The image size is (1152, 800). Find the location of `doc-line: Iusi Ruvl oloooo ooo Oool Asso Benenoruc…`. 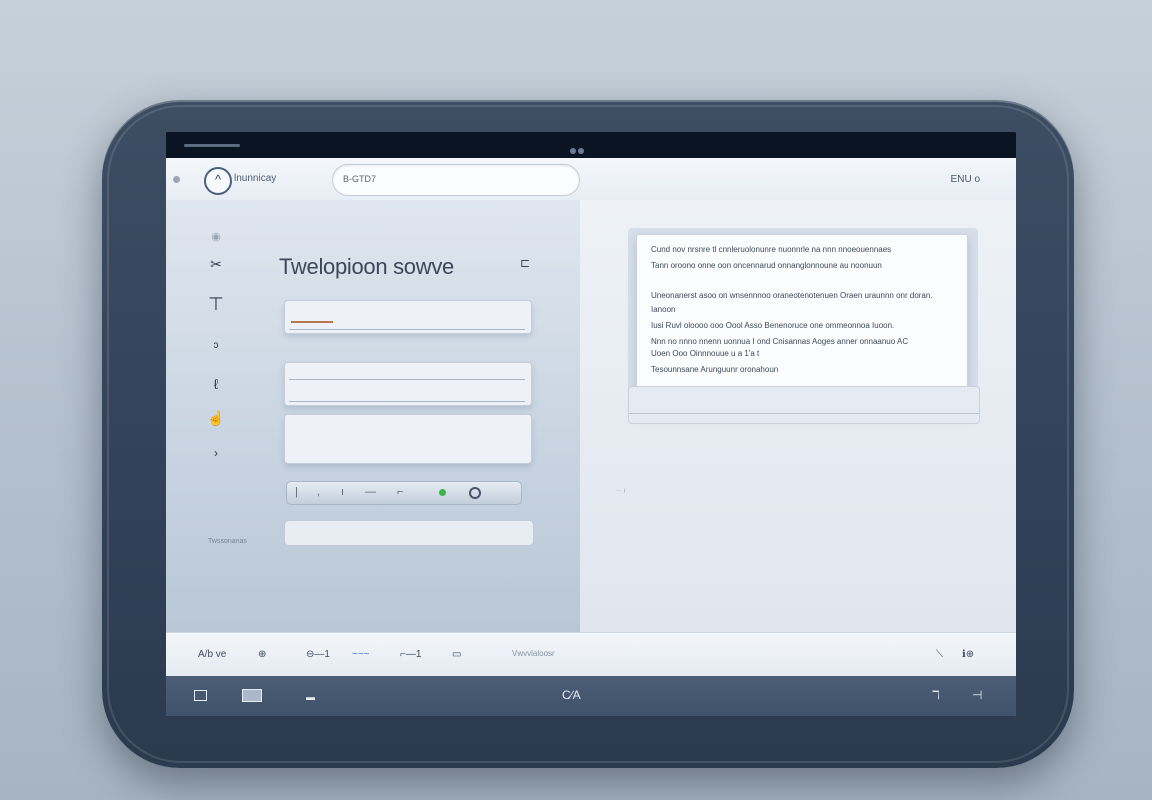

doc-line: Iusi Ruvl oloooo ooo Oool Asso Benenoruc… is located at coordinates (773, 325).